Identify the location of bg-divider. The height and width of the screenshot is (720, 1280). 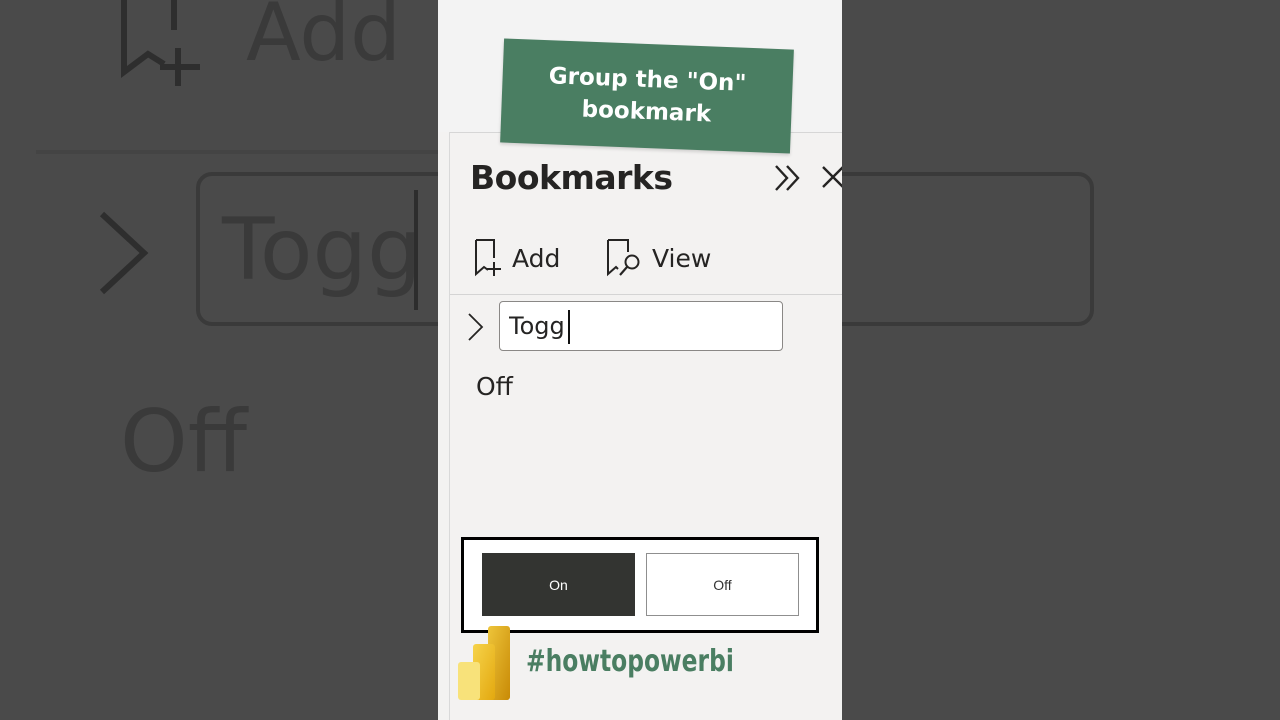
(246, 152).